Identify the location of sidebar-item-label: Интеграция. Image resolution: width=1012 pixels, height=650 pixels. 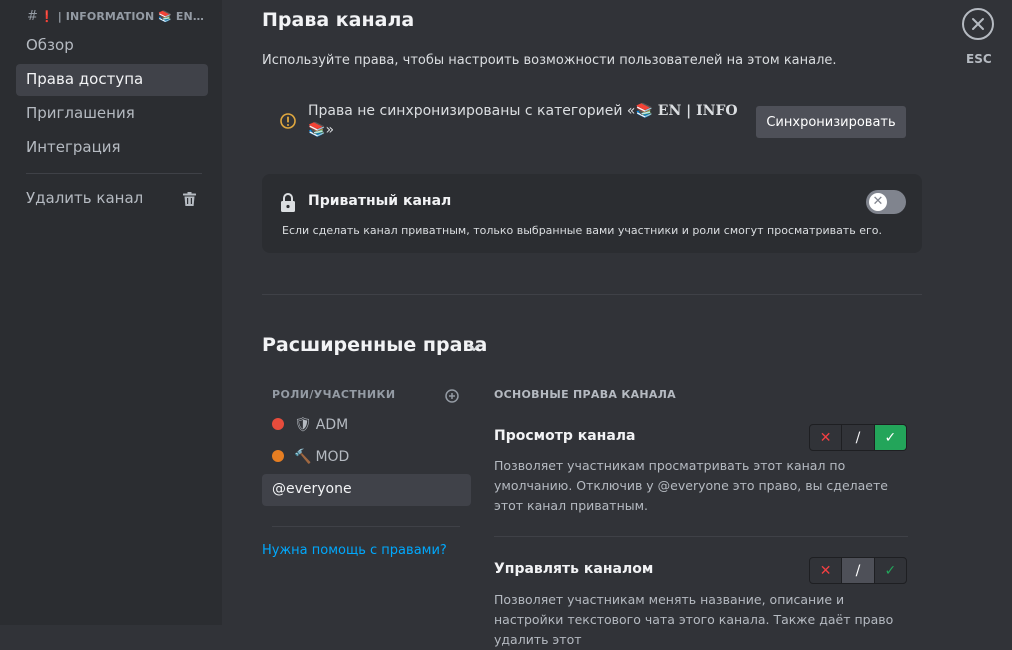
(73, 147).